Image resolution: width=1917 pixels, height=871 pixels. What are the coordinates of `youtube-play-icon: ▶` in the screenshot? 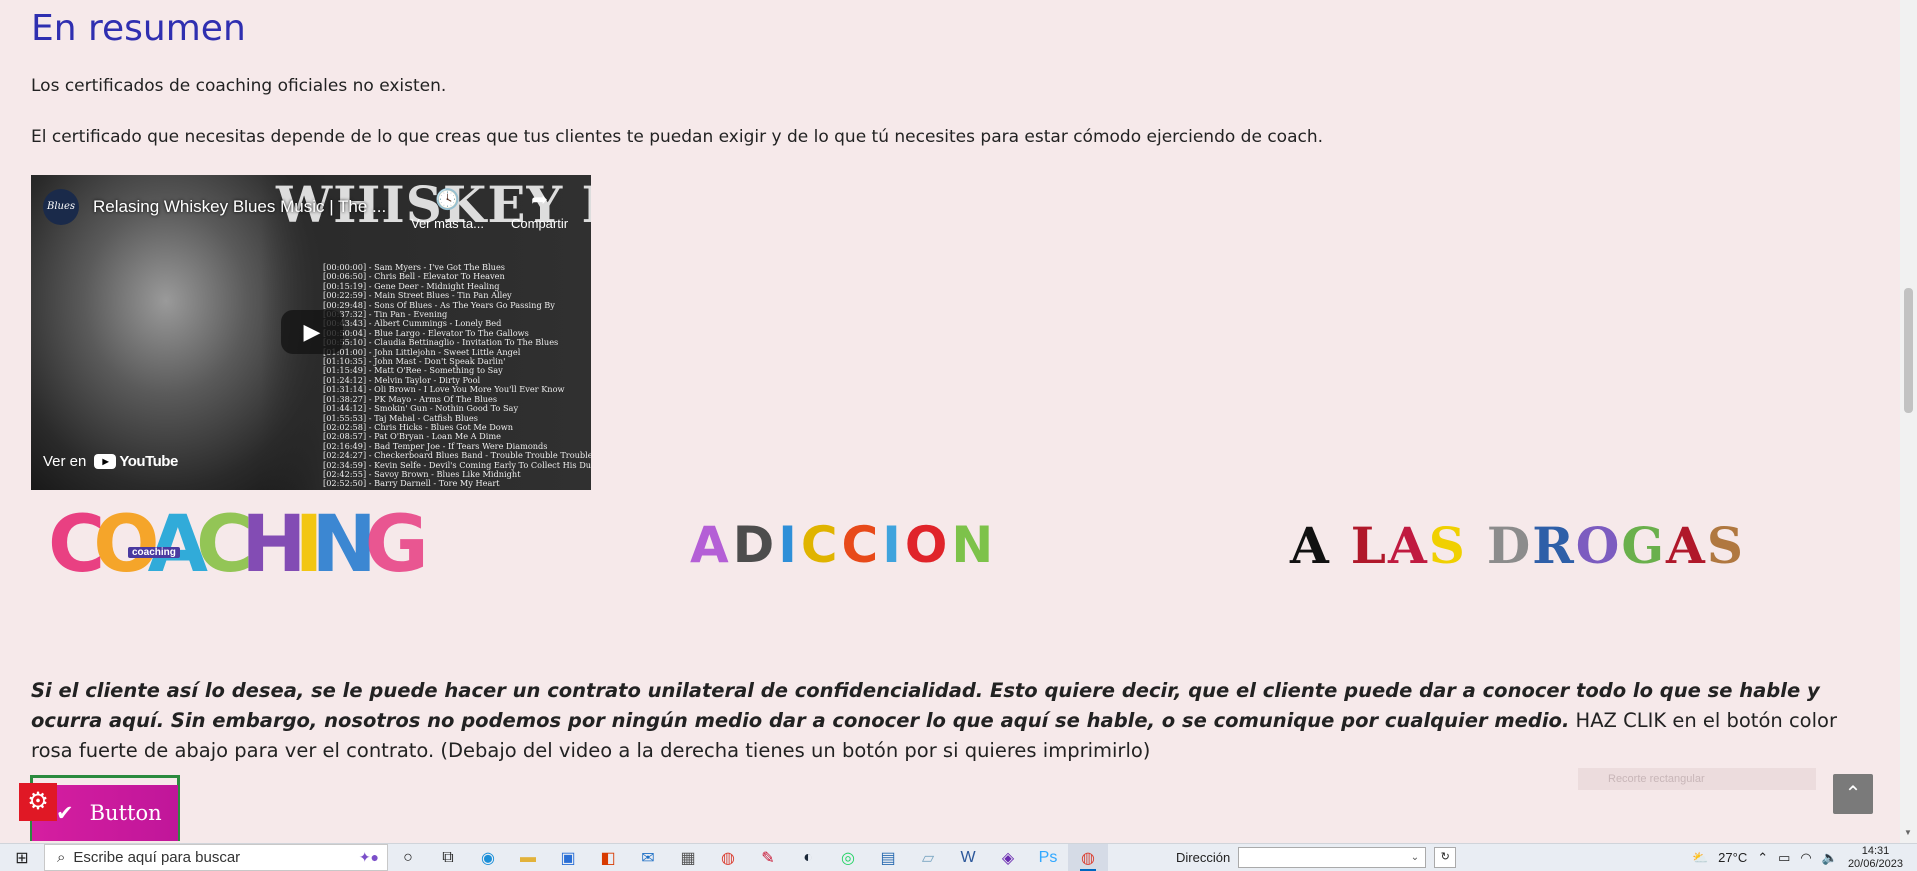 It's located at (105, 461).